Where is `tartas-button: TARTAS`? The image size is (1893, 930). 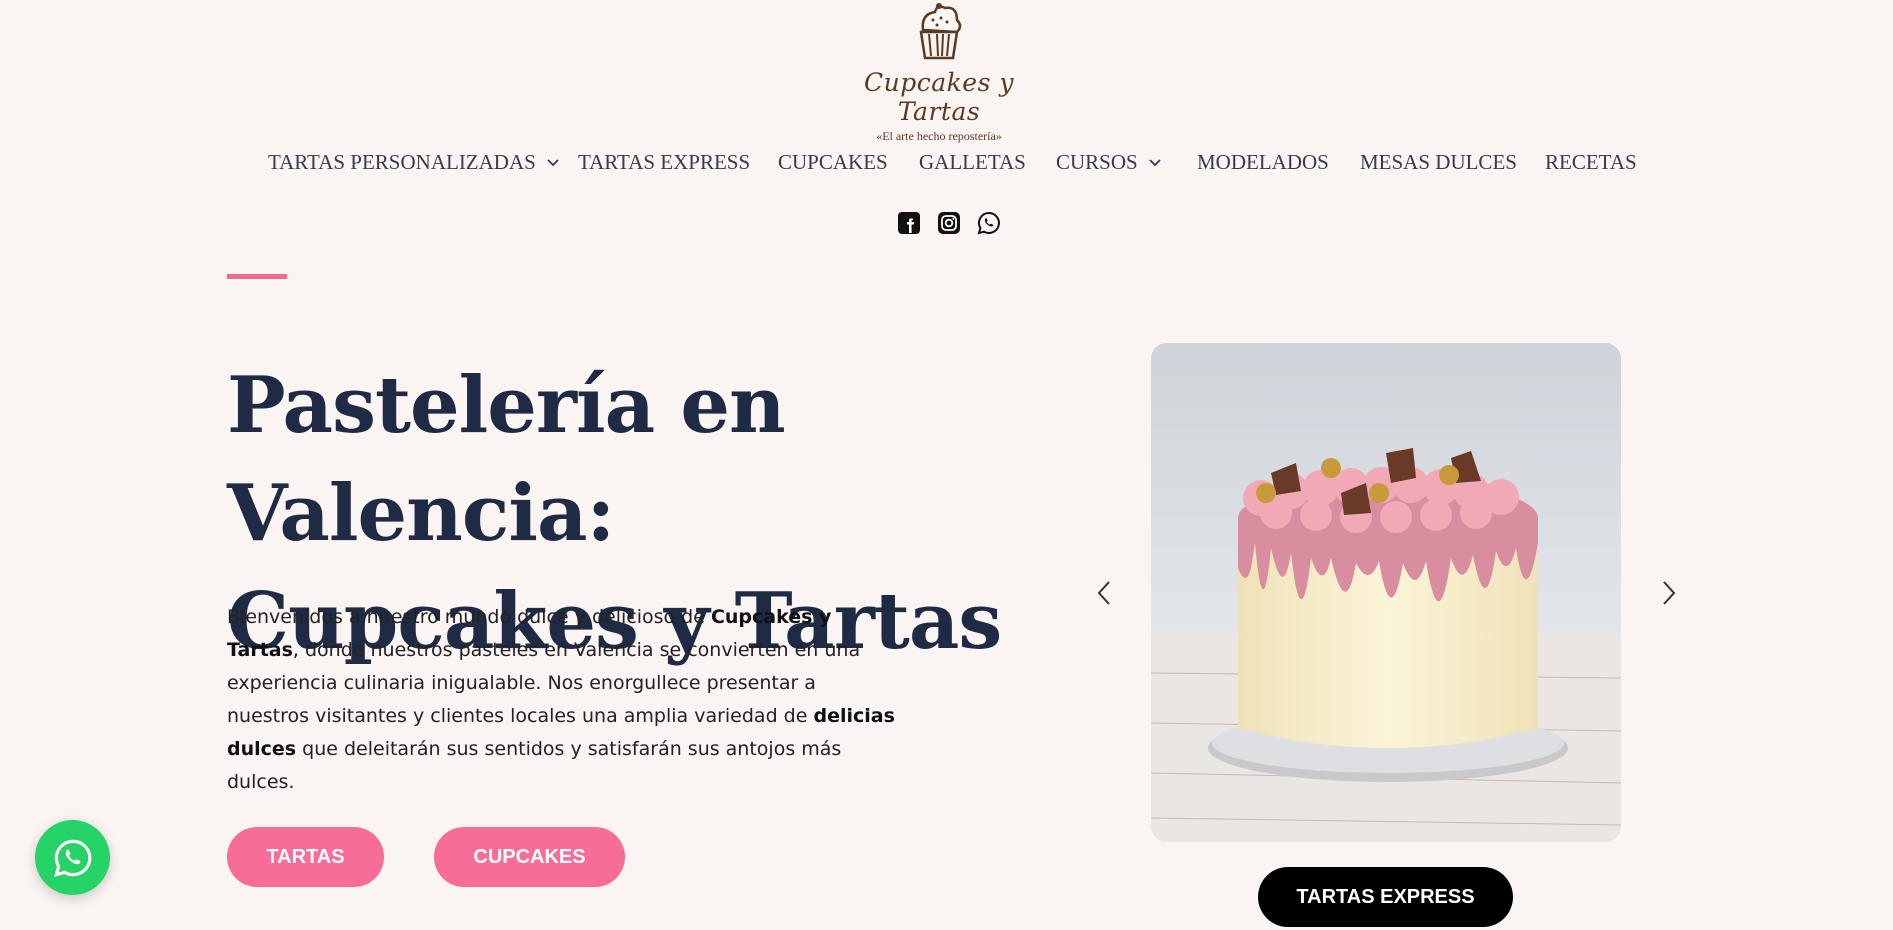
tartas-button: TARTAS is located at coordinates (305, 857).